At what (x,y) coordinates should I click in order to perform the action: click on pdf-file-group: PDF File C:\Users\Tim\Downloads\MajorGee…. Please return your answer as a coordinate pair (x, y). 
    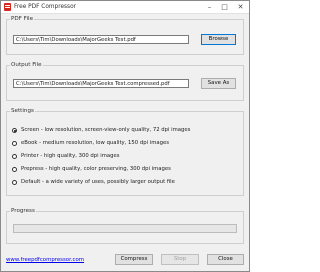
    Looking at the image, I should click on (125, 35).